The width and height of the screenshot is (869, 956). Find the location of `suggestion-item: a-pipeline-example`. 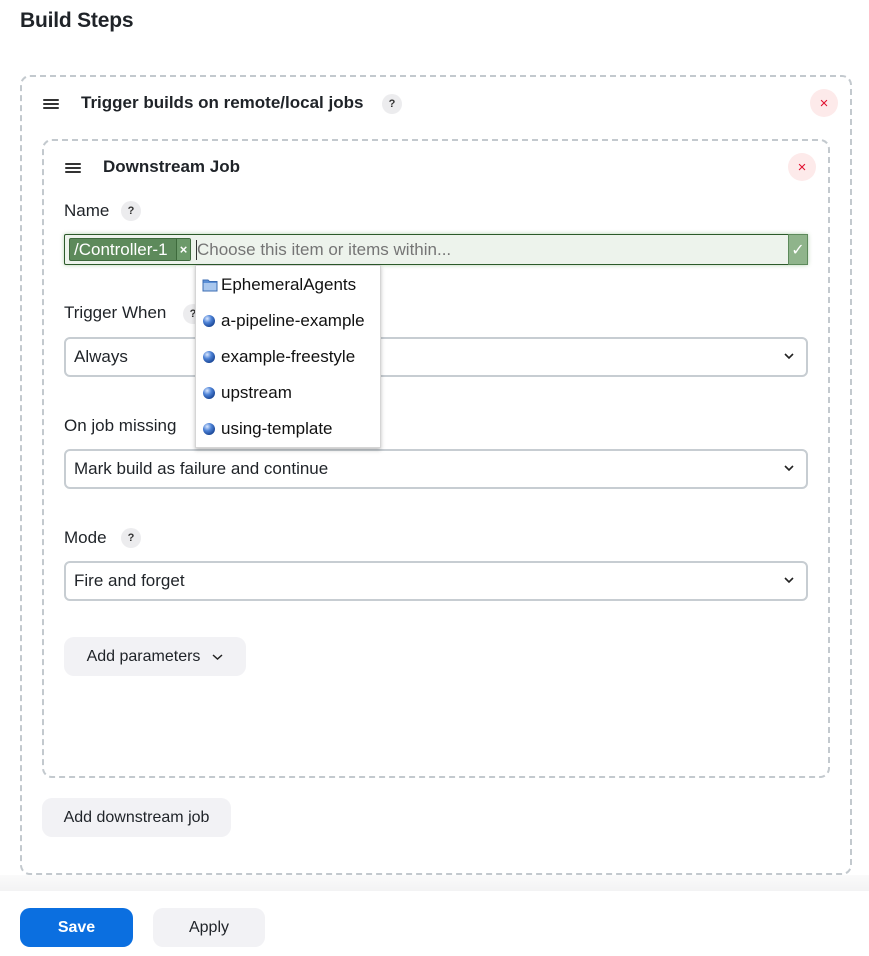

suggestion-item: a-pipeline-example is located at coordinates (288, 321).